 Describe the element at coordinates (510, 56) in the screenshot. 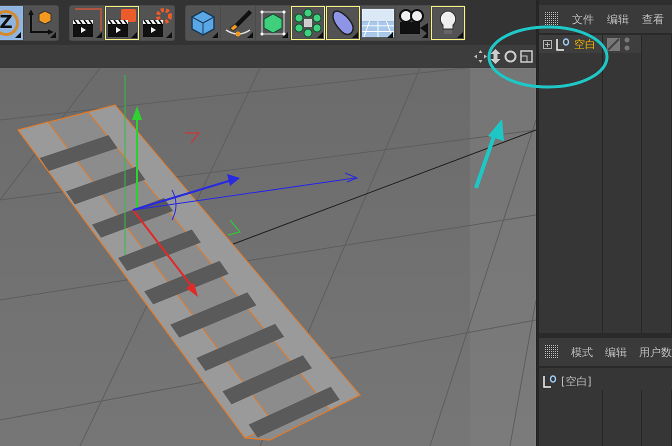

I see `rotate-icon` at that location.